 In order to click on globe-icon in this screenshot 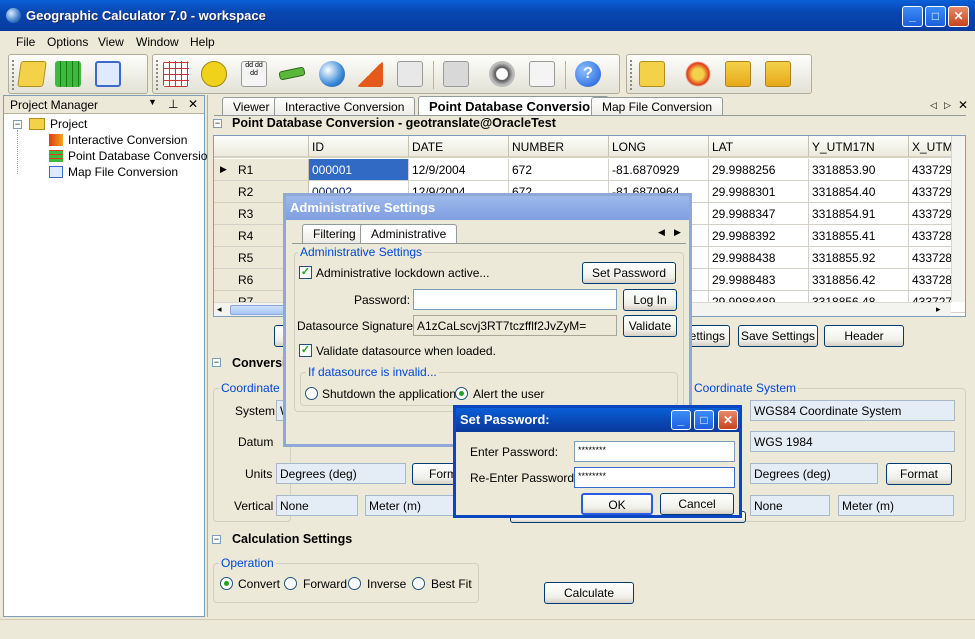, I will do `click(332, 74)`.